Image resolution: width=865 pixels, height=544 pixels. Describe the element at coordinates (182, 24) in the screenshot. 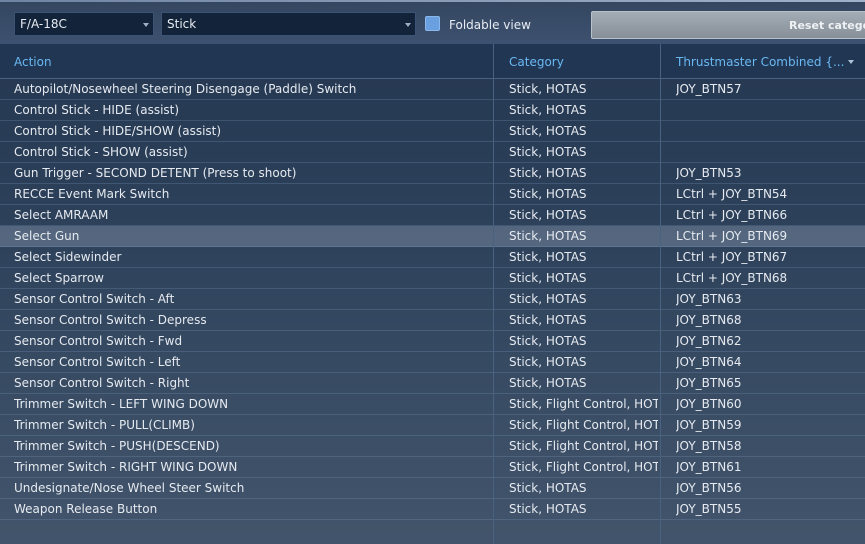

I see `category-dropdown-value: Stick` at that location.